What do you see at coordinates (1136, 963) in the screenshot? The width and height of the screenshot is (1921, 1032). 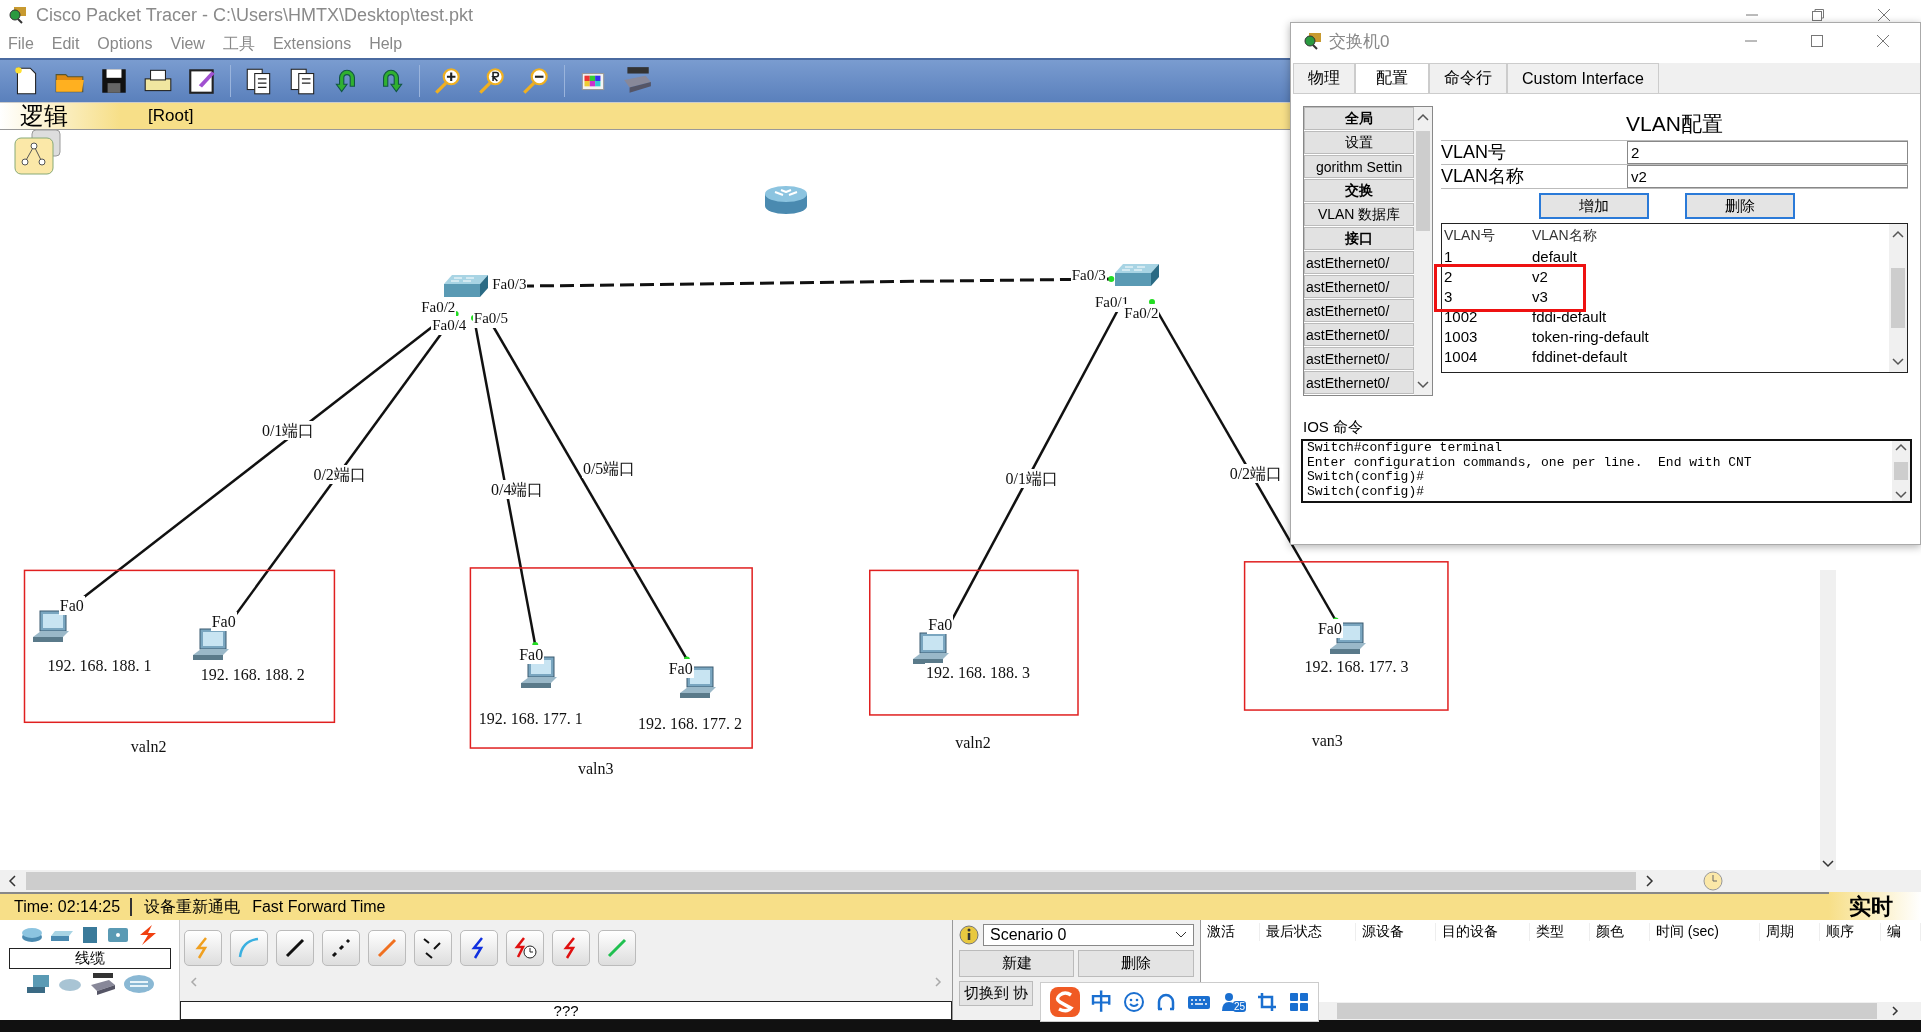 I see `scenario-button: 删除` at bounding box center [1136, 963].